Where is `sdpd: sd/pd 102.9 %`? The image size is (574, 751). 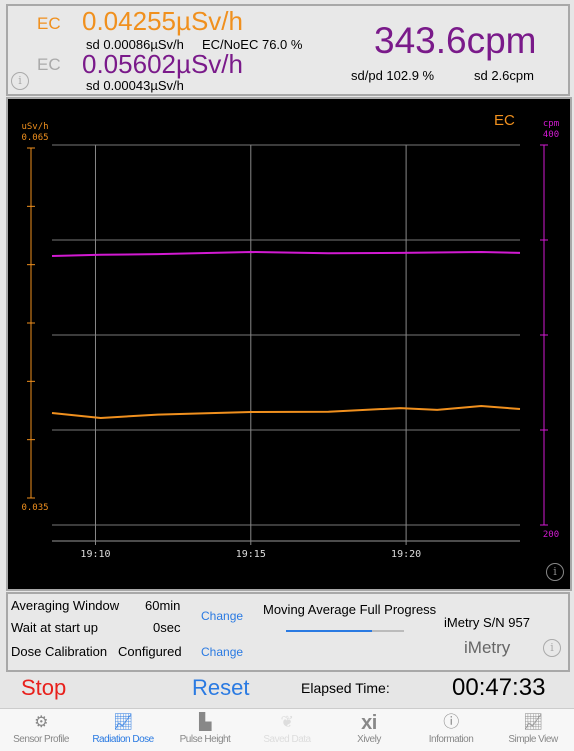
sdpd: sd/pd 102.9 % is located at coordinates (393, 75).